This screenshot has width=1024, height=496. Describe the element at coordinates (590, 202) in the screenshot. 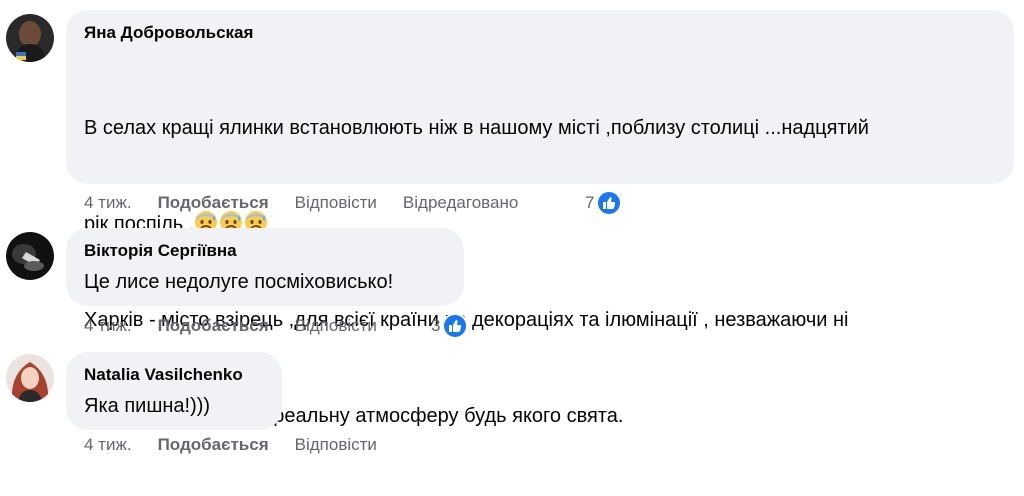

I see `reaction-count: 7` at that location.